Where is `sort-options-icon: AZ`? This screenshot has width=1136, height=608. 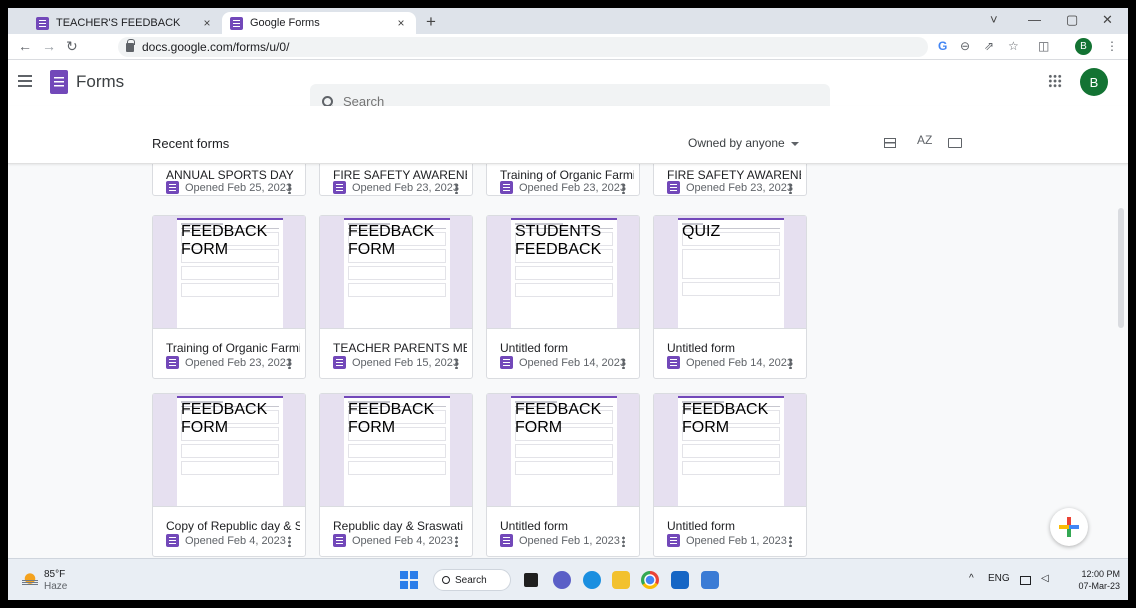 sort-options-icon: AZ is located at coordinates (924, 140).